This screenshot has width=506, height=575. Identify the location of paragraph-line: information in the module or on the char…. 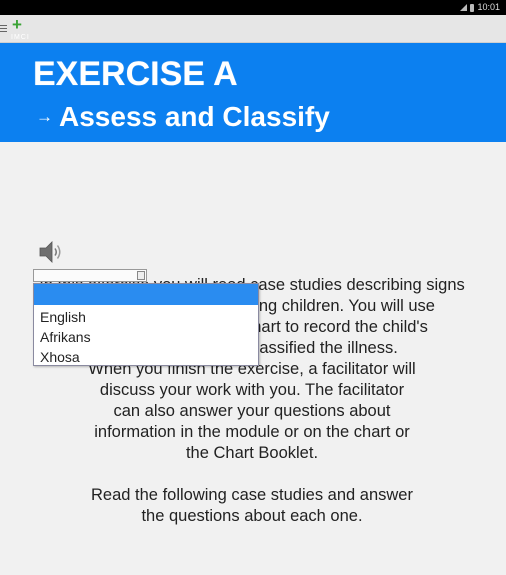
(252, 432).